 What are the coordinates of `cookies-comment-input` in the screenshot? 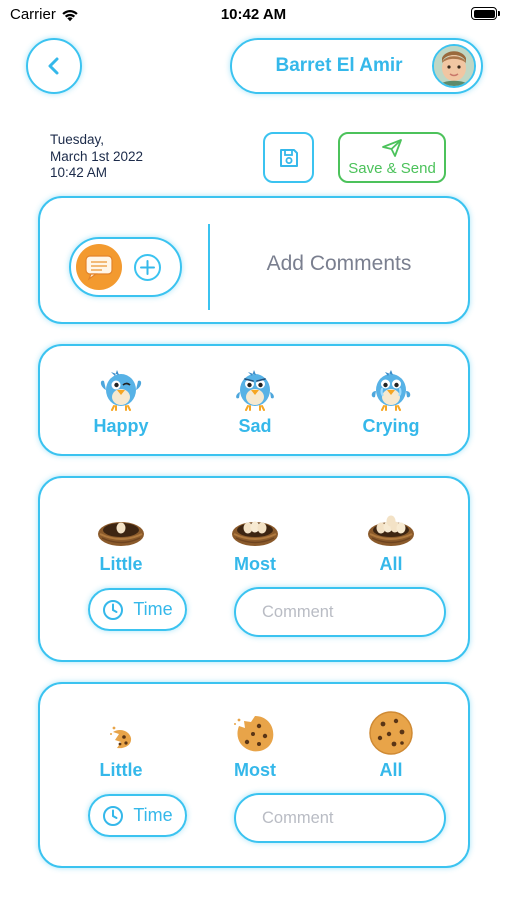 It's located at (353, 818).